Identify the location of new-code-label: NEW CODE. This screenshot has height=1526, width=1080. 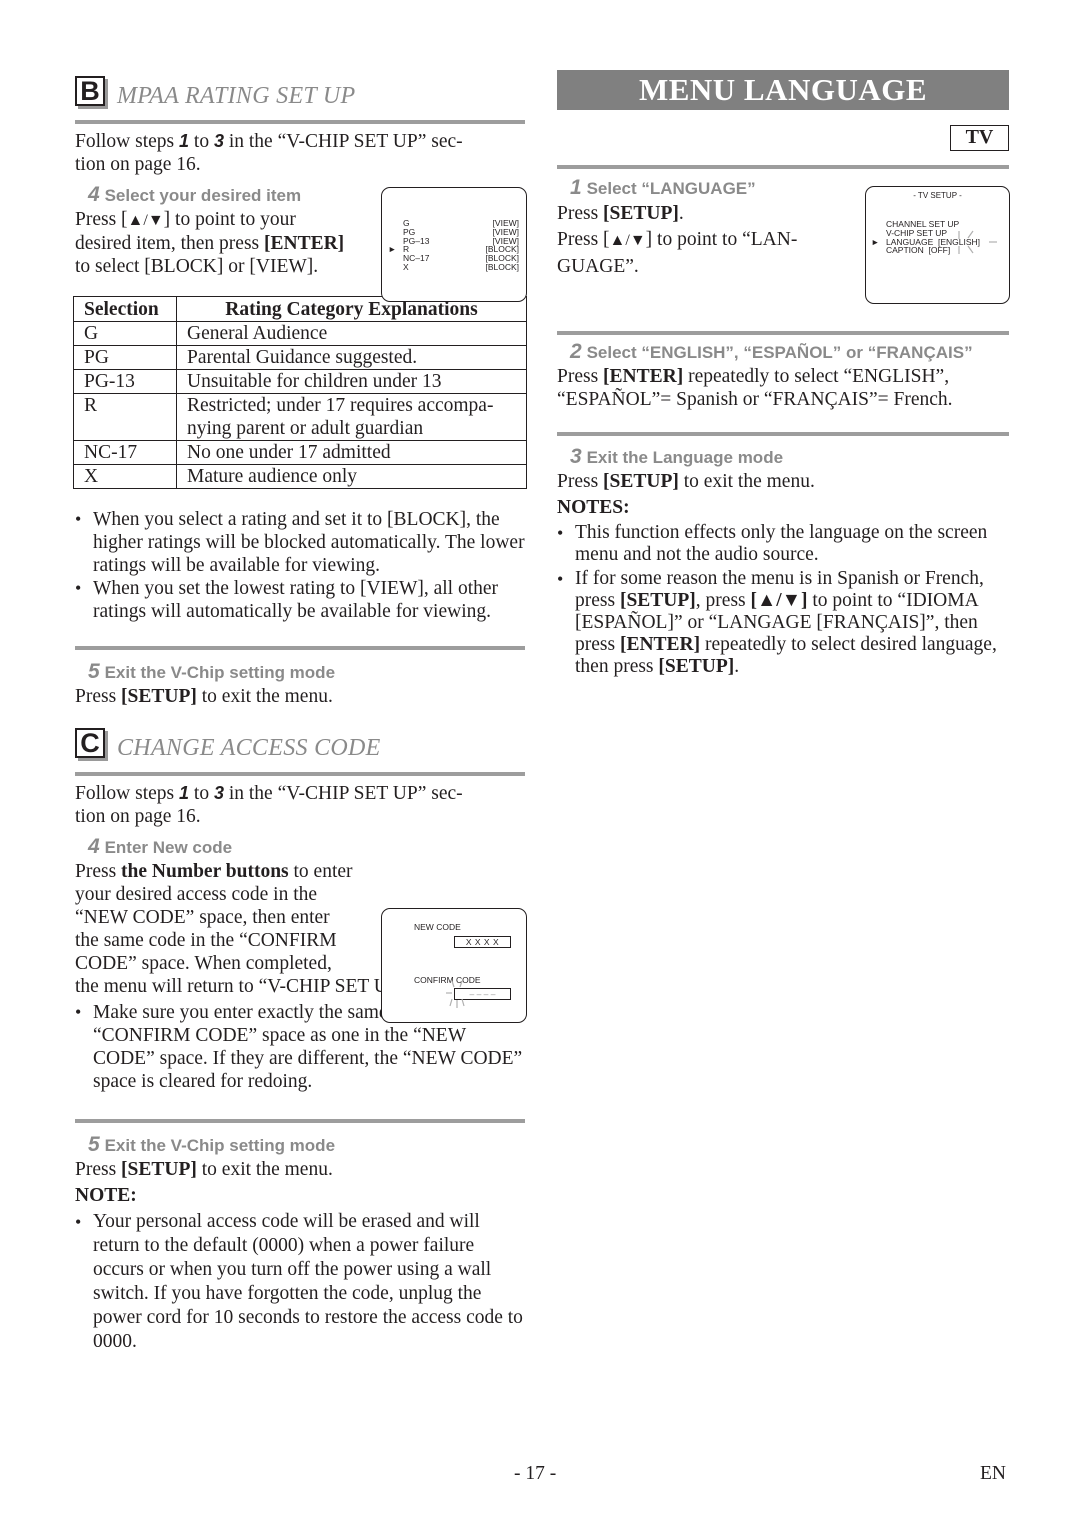
(437, 927).